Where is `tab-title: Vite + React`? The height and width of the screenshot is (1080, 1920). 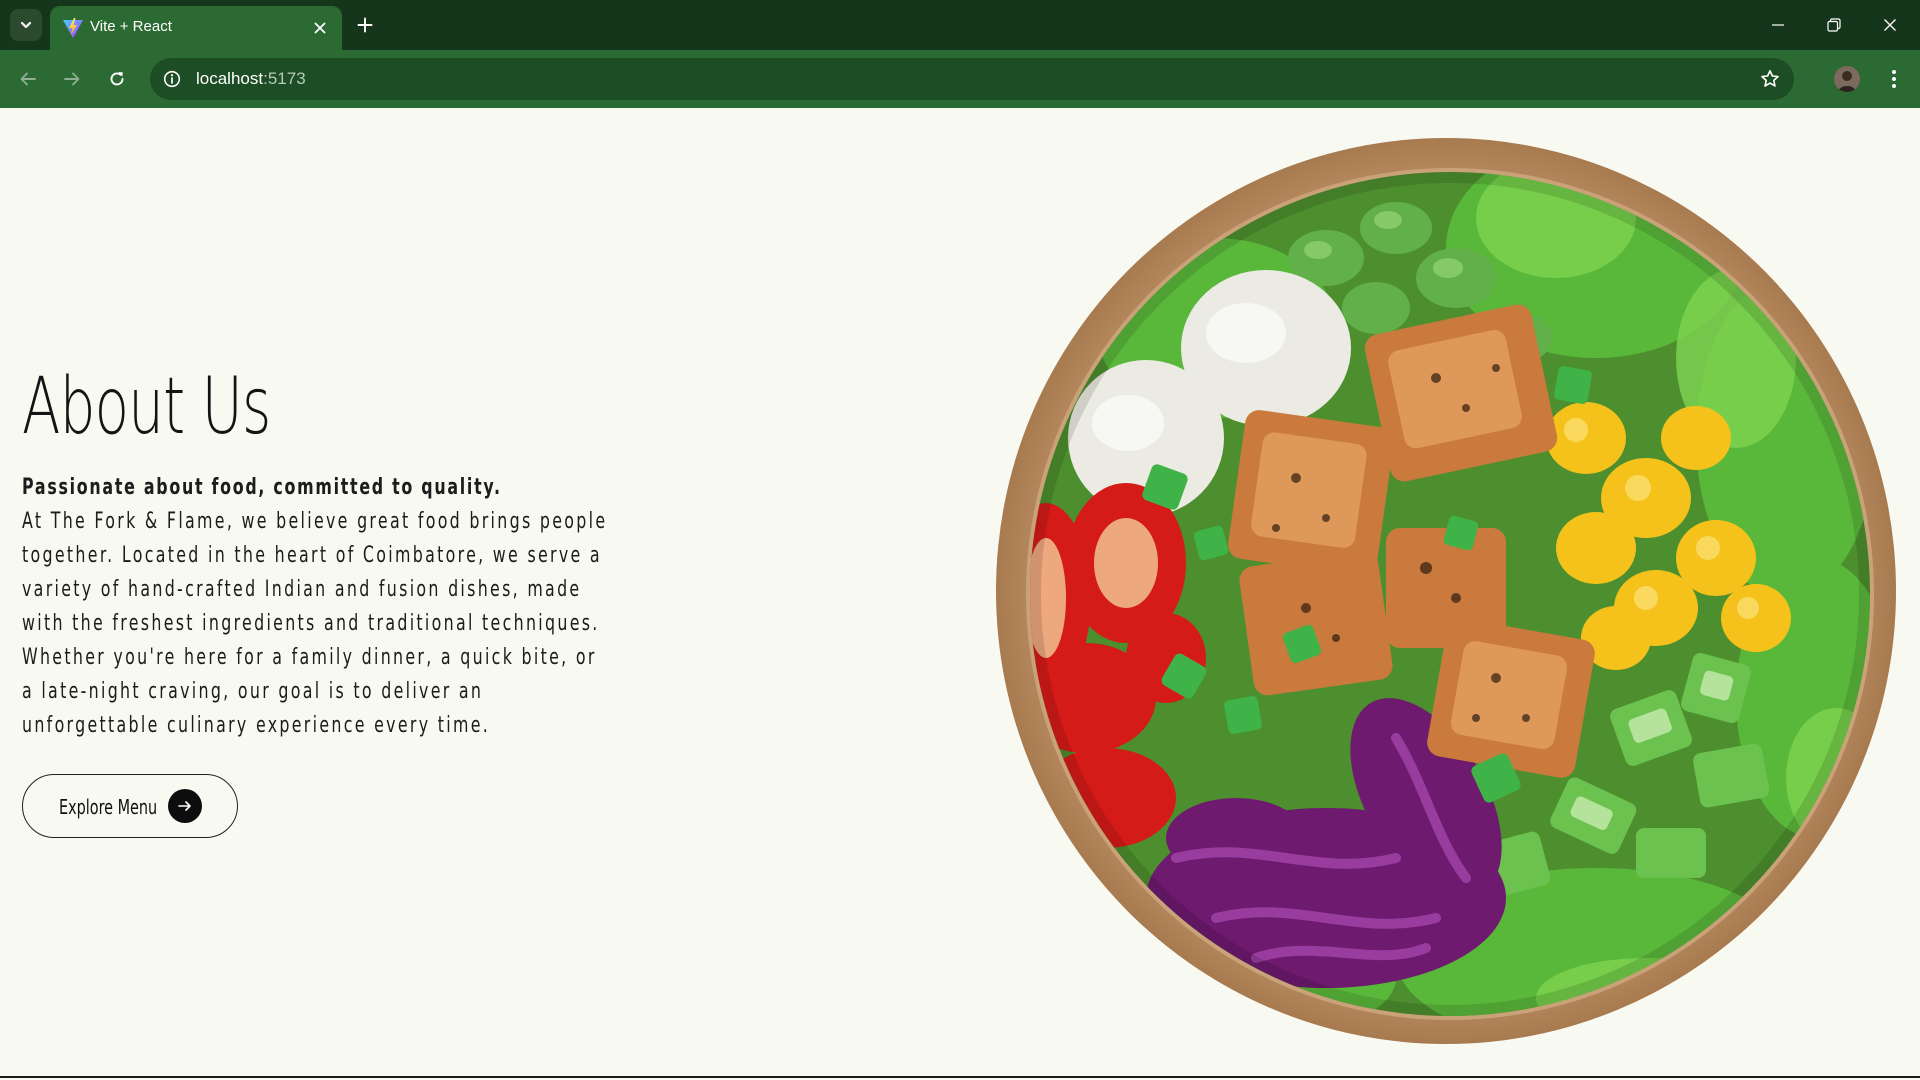
tab-title: Vite + React is located at coordinates (131, 26).